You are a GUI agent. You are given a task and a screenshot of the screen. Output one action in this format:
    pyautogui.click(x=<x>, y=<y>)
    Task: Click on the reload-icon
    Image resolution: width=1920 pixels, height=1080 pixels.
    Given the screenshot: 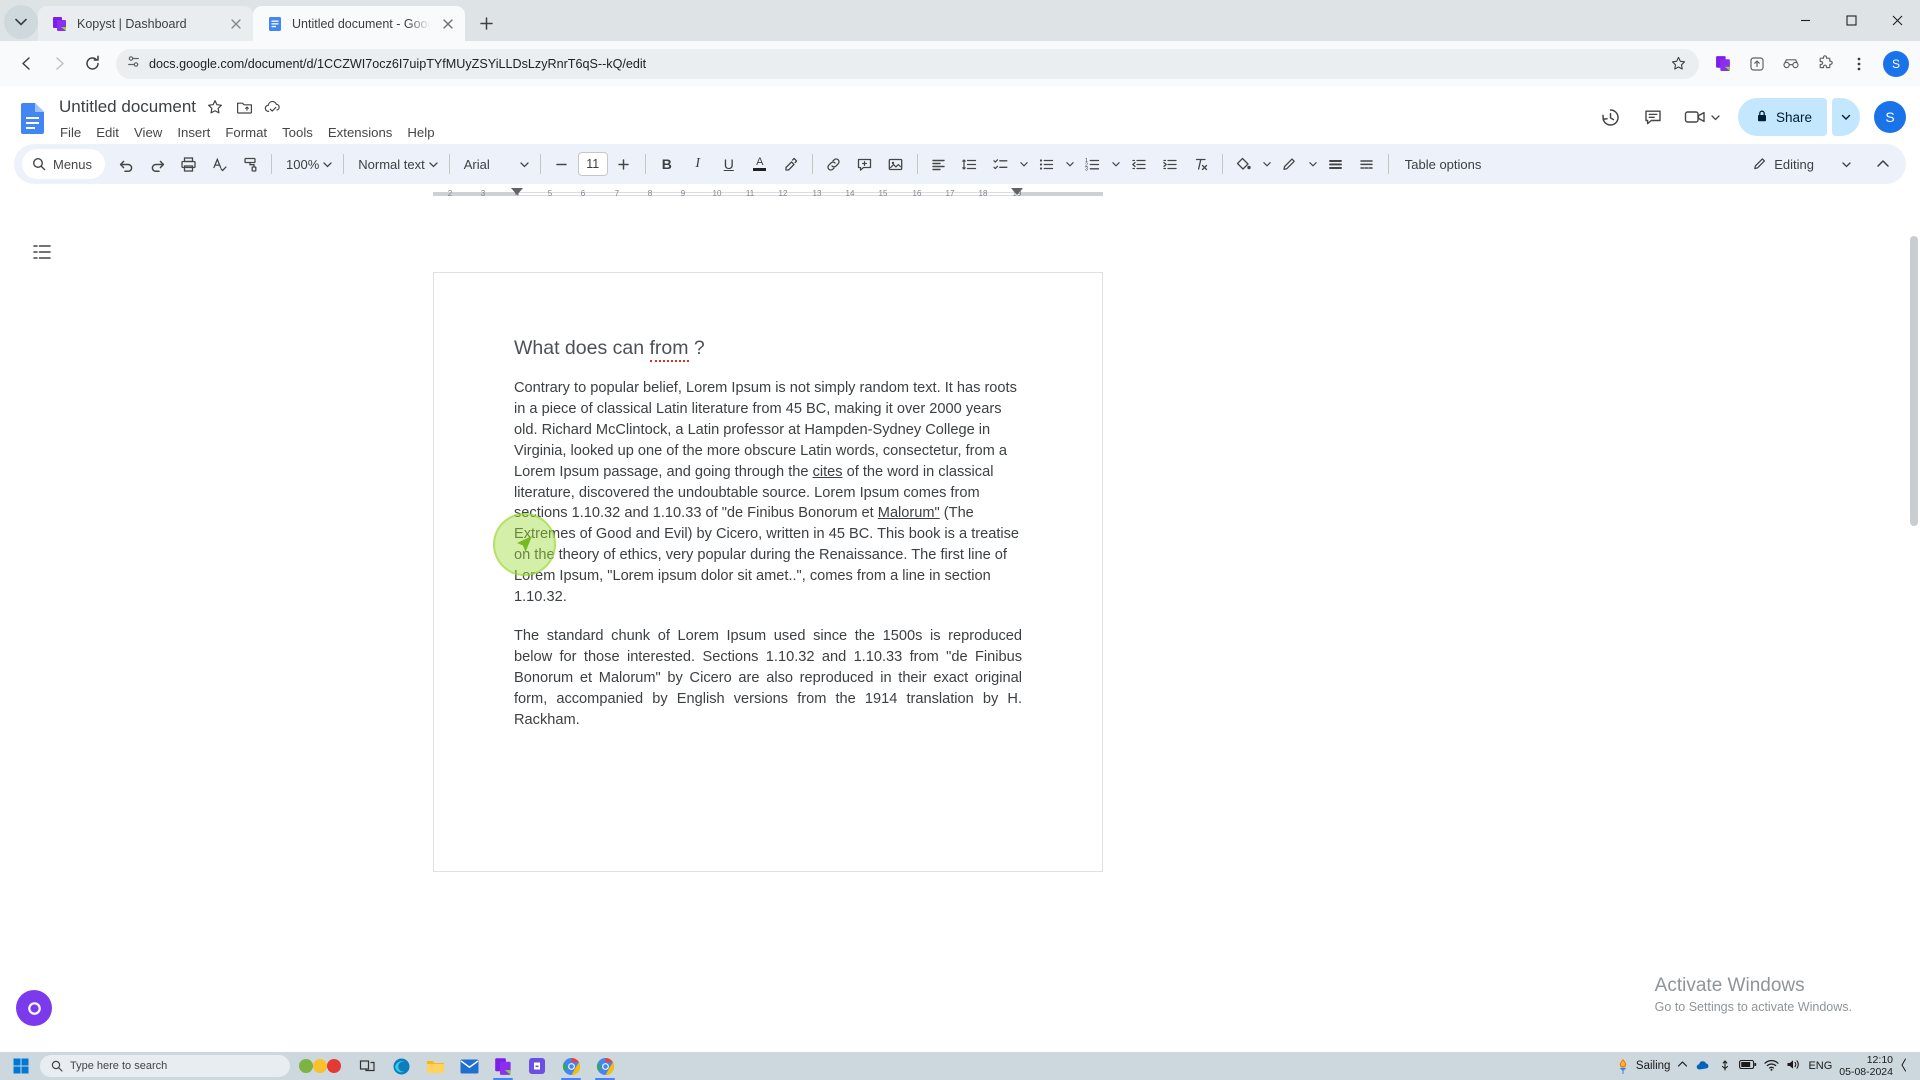 What is the action you would take?
    pyautogui.click(x=92, y=64)
    